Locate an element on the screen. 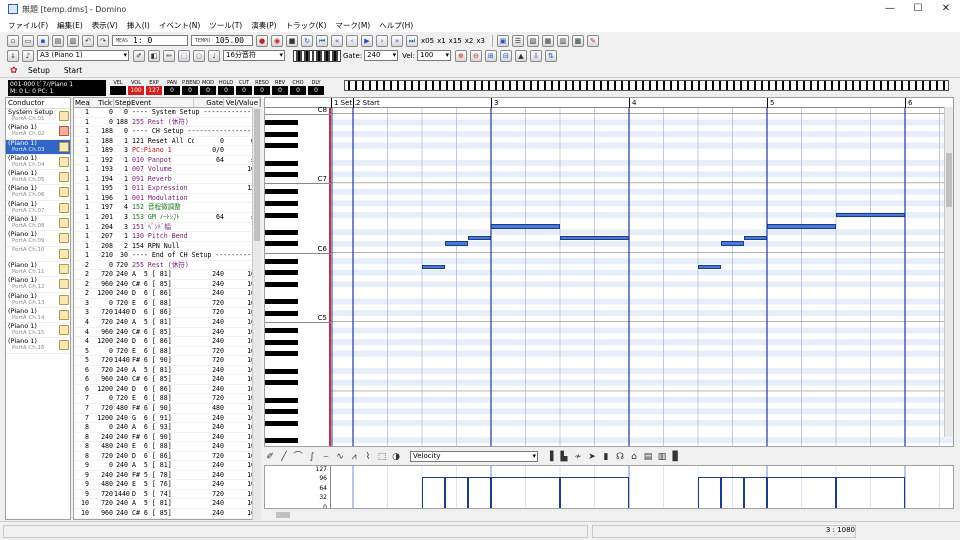  column-header: Vel/Value is located at coordinates (242, 102).